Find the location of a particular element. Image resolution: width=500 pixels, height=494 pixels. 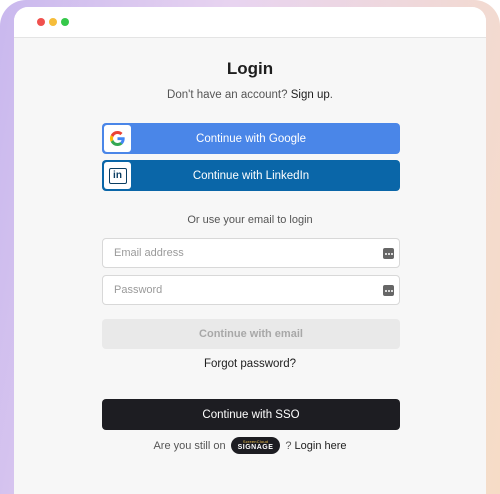

signup-prompt: Don't have an account? Sign up. is located at coordinates (250, 95).